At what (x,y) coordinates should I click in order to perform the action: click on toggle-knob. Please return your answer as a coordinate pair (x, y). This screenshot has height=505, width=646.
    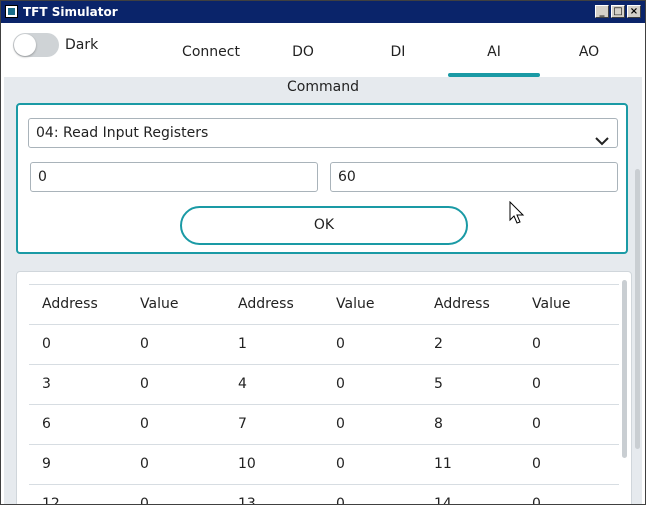
    Looking at the image, I should click on (25, 45).